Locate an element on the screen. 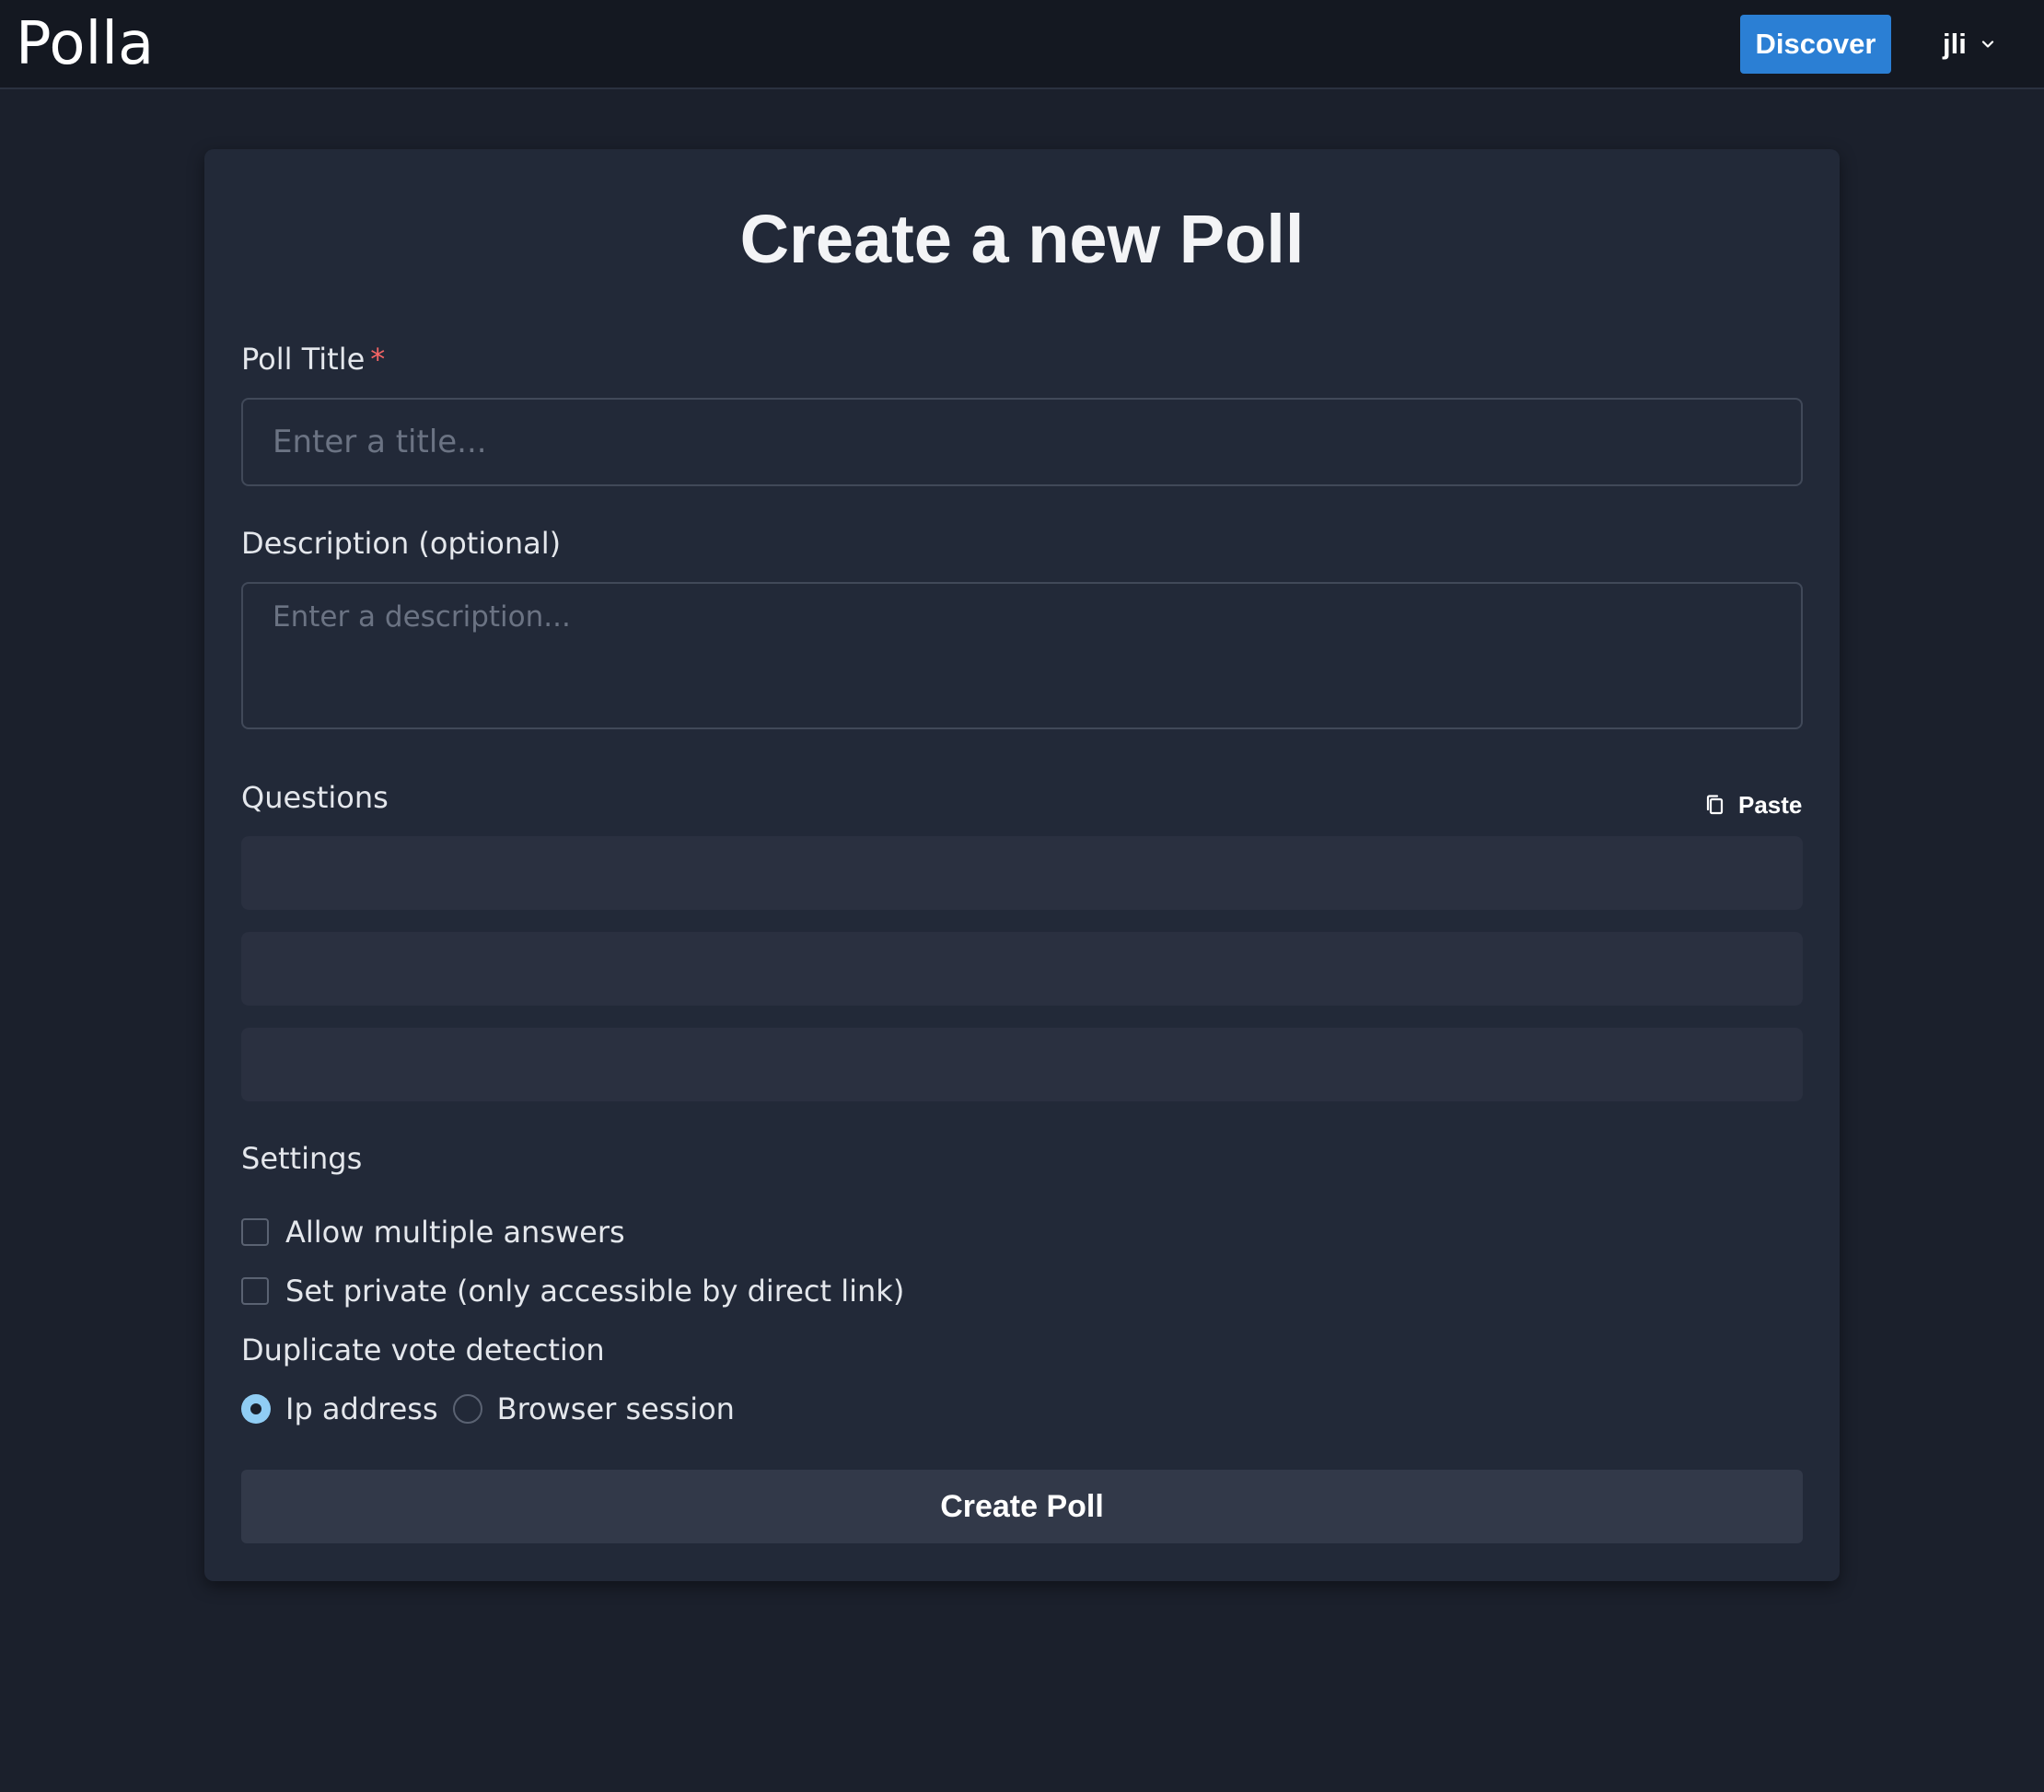 The image size is (2044, 1792). duplicate-detection-group: Ip address Browser session is located at coordinates (495, 1409).